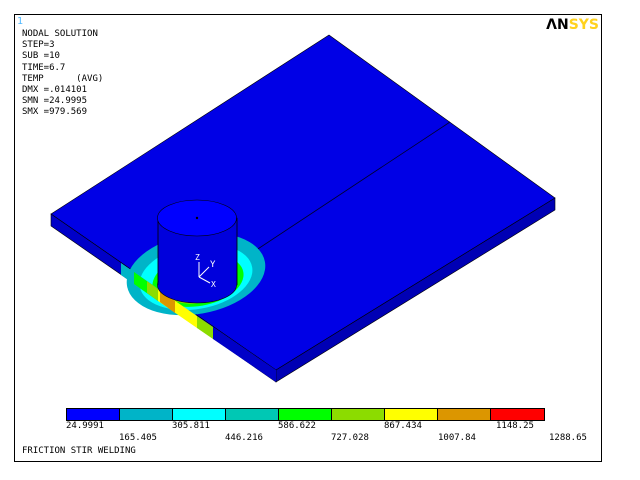  What do you see at coordinates (197, 257) in the screenshot?
I see `triad-z-label: Z` at bounding box center [197, 257].